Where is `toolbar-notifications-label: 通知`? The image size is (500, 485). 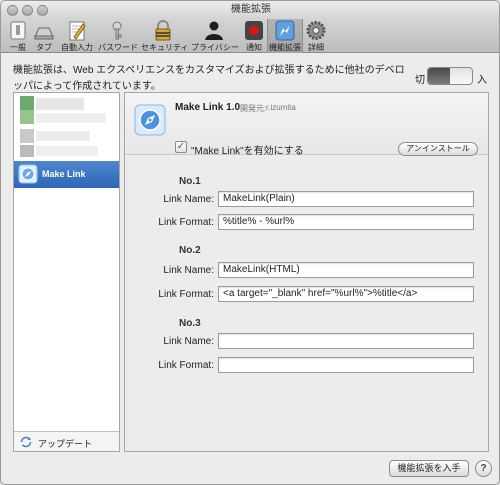 toolbar-notifications-label: 通知 is located at coordinates (254, 47).